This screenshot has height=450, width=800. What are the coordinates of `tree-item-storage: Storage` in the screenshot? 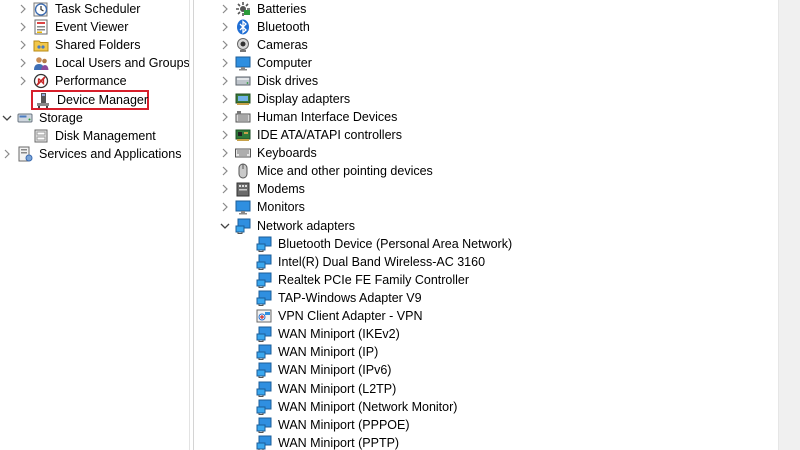 It's located at (42, 118).